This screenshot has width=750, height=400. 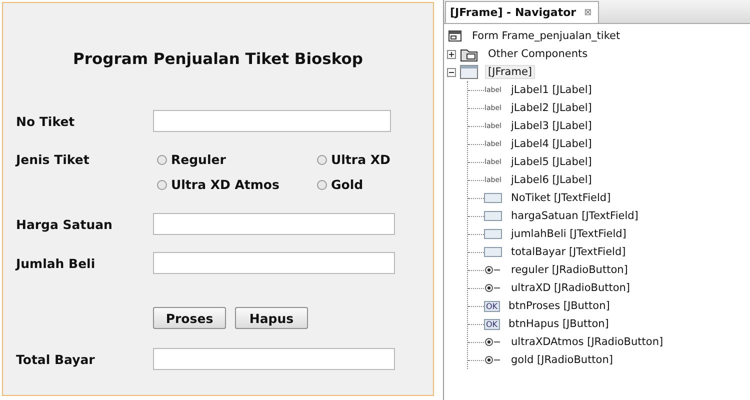 I want to click on field-label: Jumlah Beli, so click(x=56, y=263).